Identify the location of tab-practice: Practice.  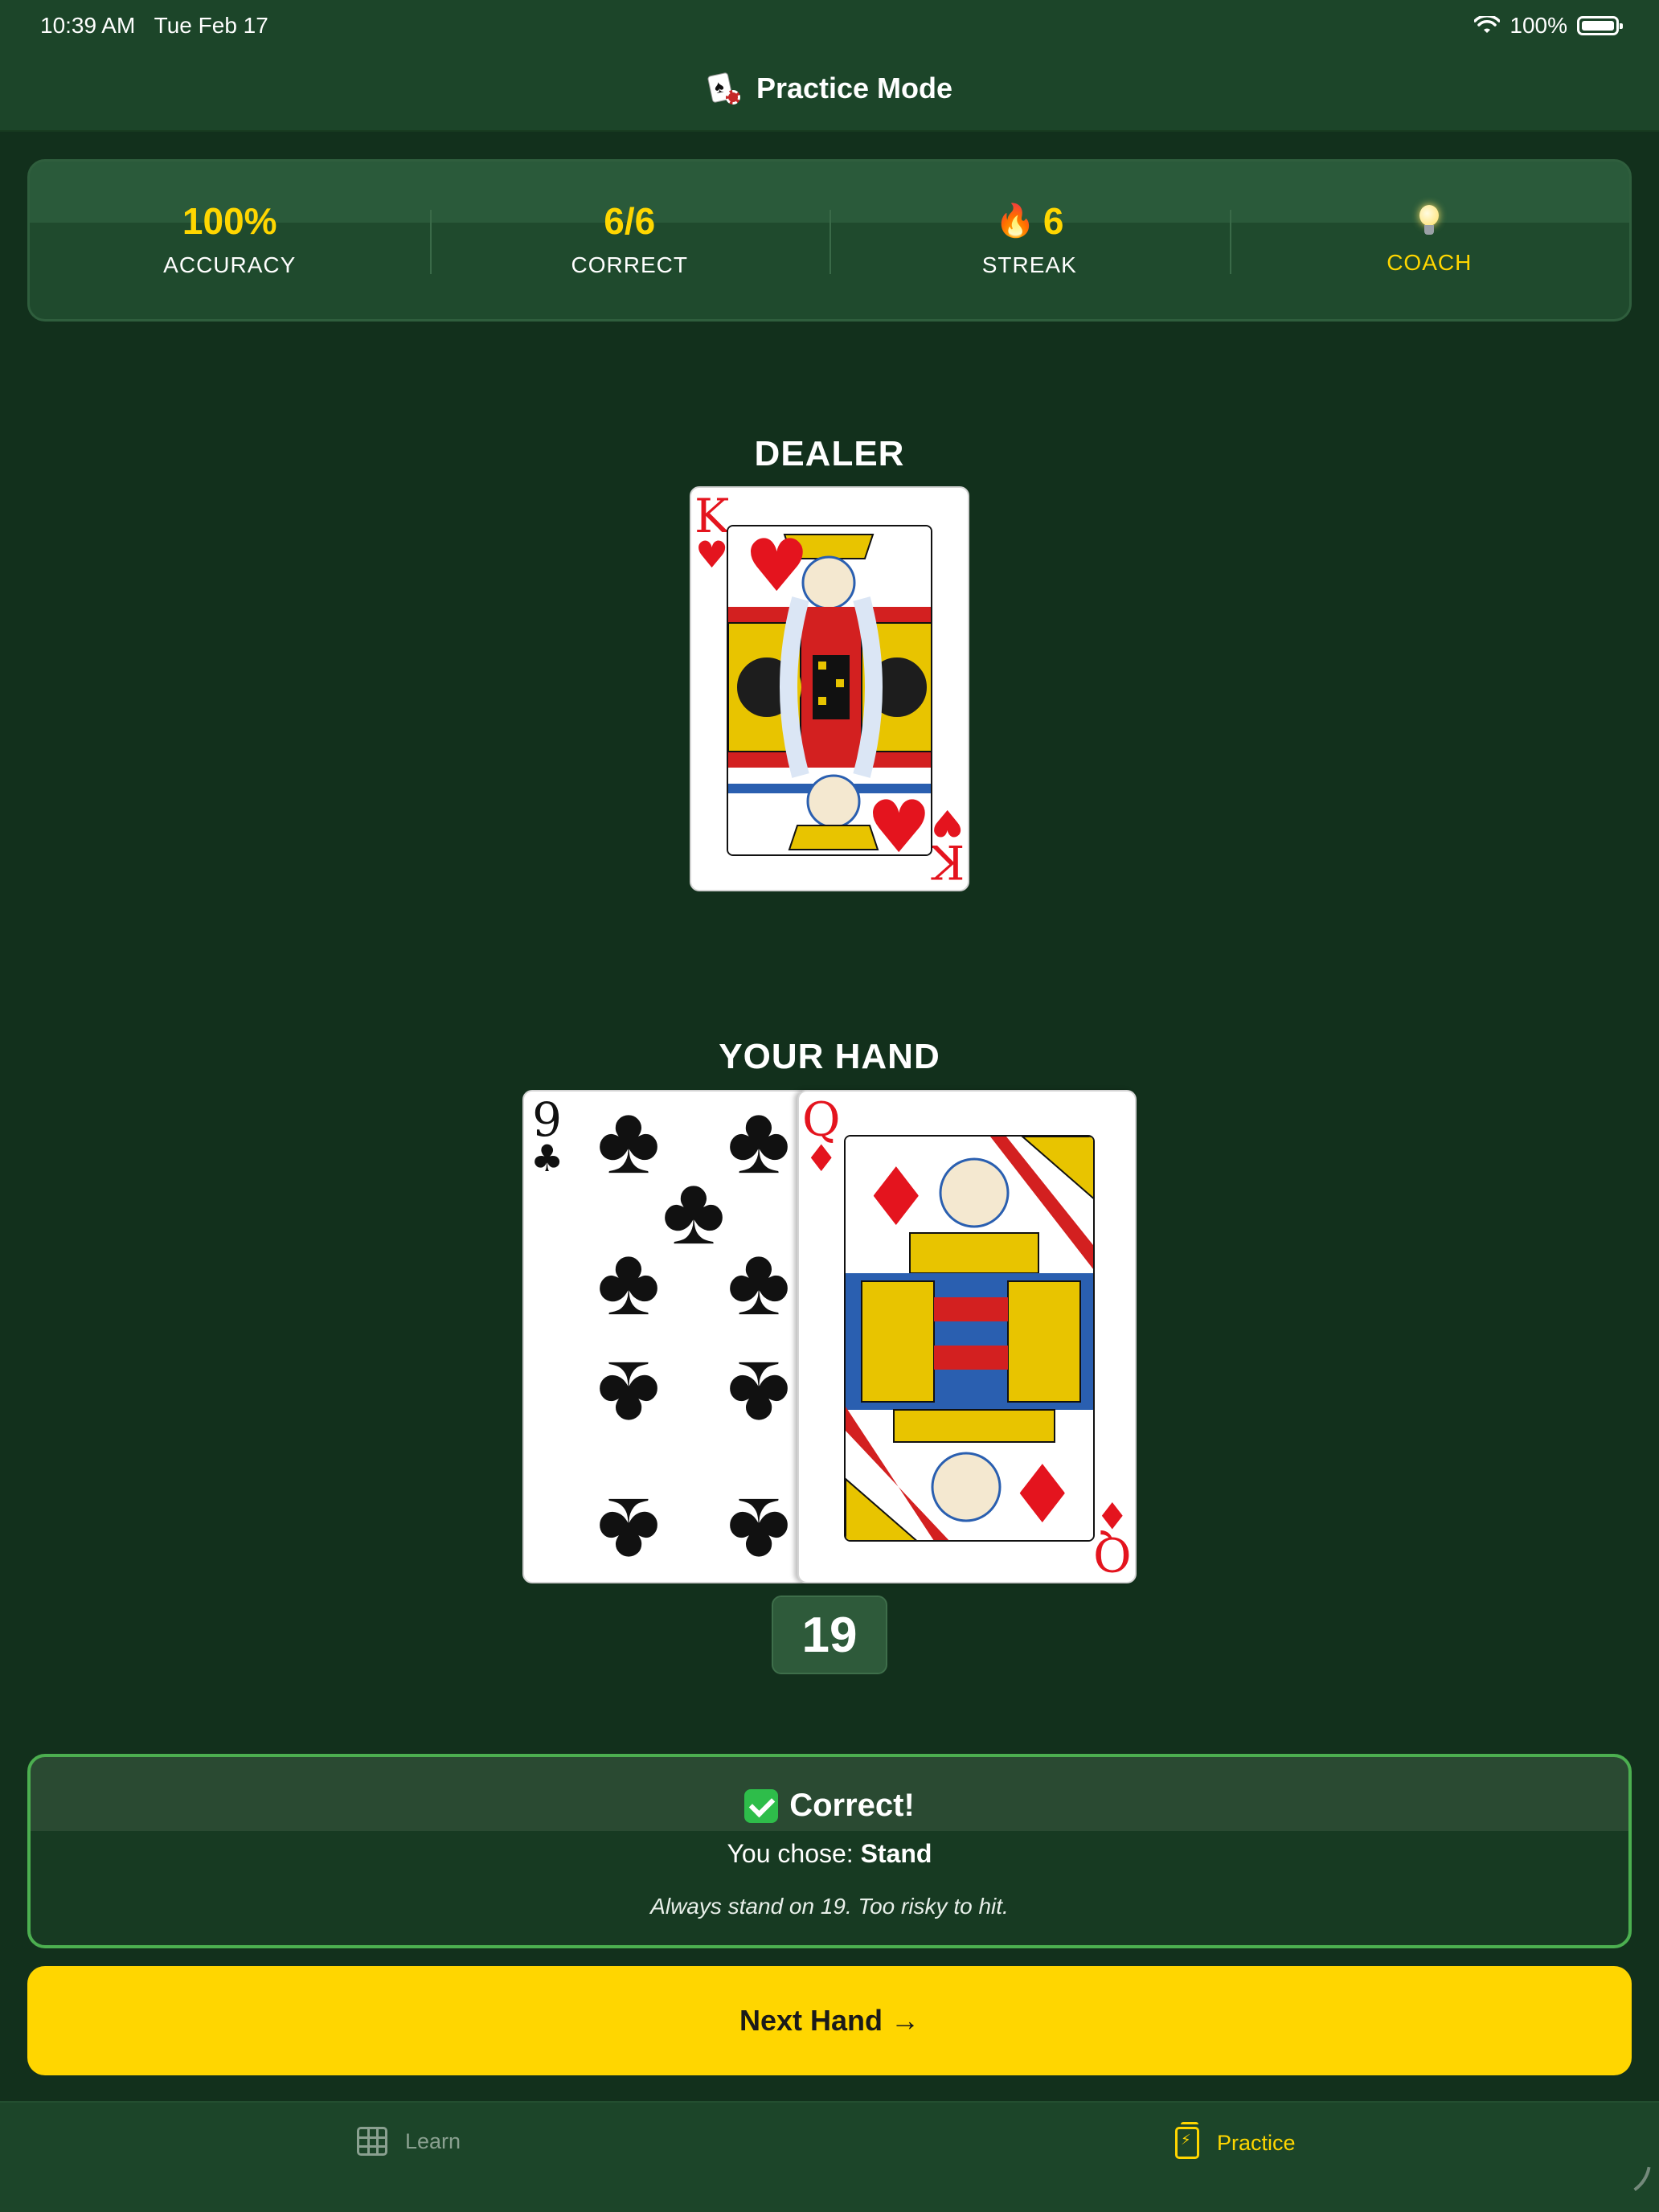
(1235, 2140).